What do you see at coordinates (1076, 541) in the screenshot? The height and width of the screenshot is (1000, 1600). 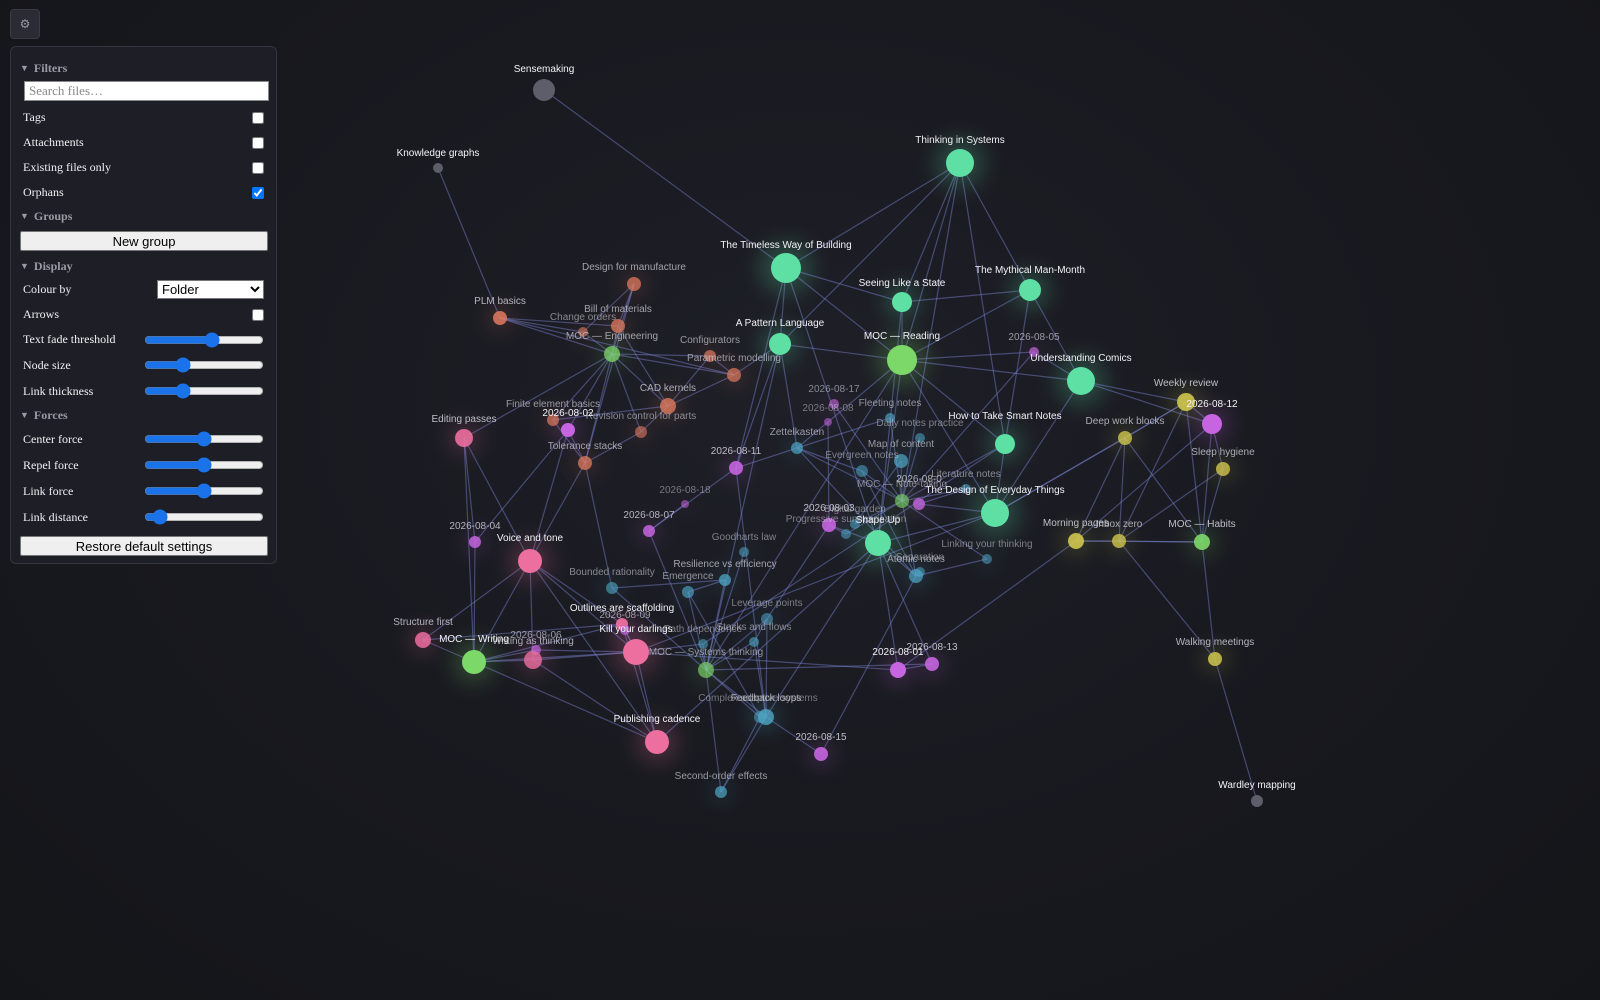 I see `graph-node-mp` at bounding box center [1076, 541].